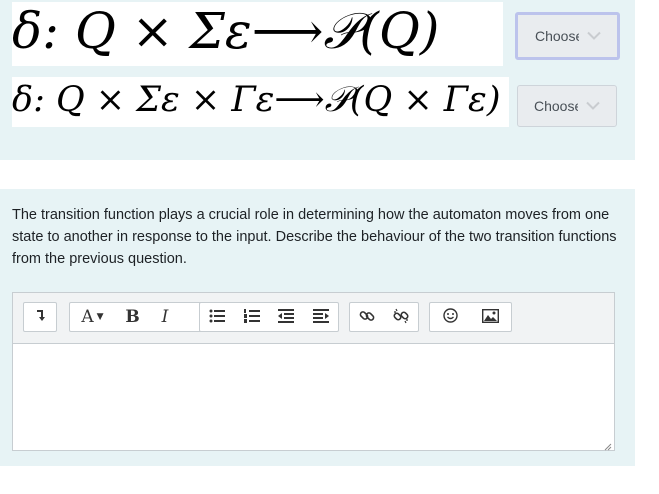 This screenshot has width=659, height=494. I want to click on link-icon, so click(367, 317).